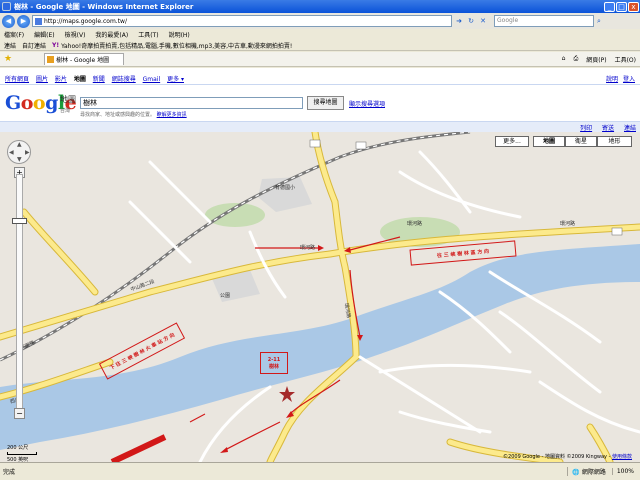  What do you see at coordinates (622, 457) in the screenshot?
I see `terms-link: 使用條款` at bounding box center [622, 457].